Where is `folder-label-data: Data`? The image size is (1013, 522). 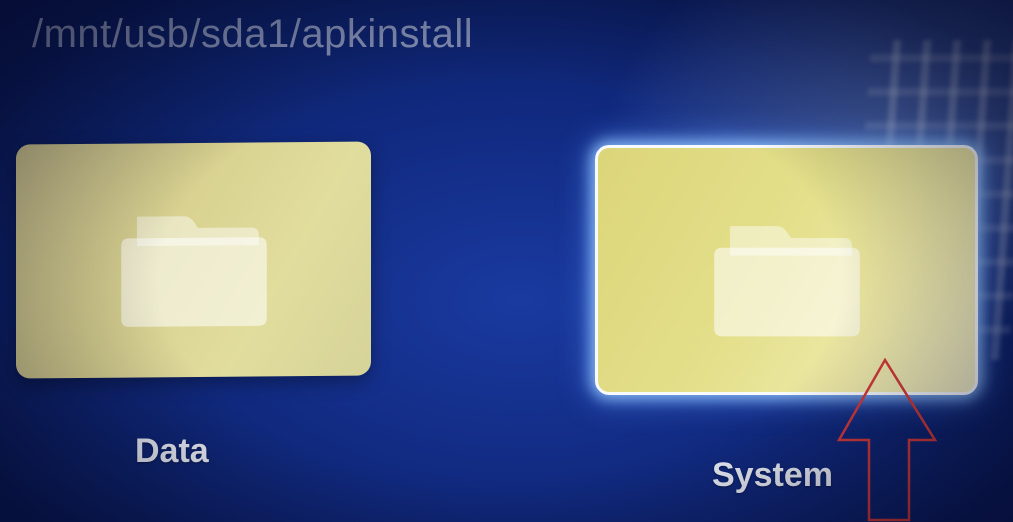
folder-label-data: Data is located at coordinates (172, 451).